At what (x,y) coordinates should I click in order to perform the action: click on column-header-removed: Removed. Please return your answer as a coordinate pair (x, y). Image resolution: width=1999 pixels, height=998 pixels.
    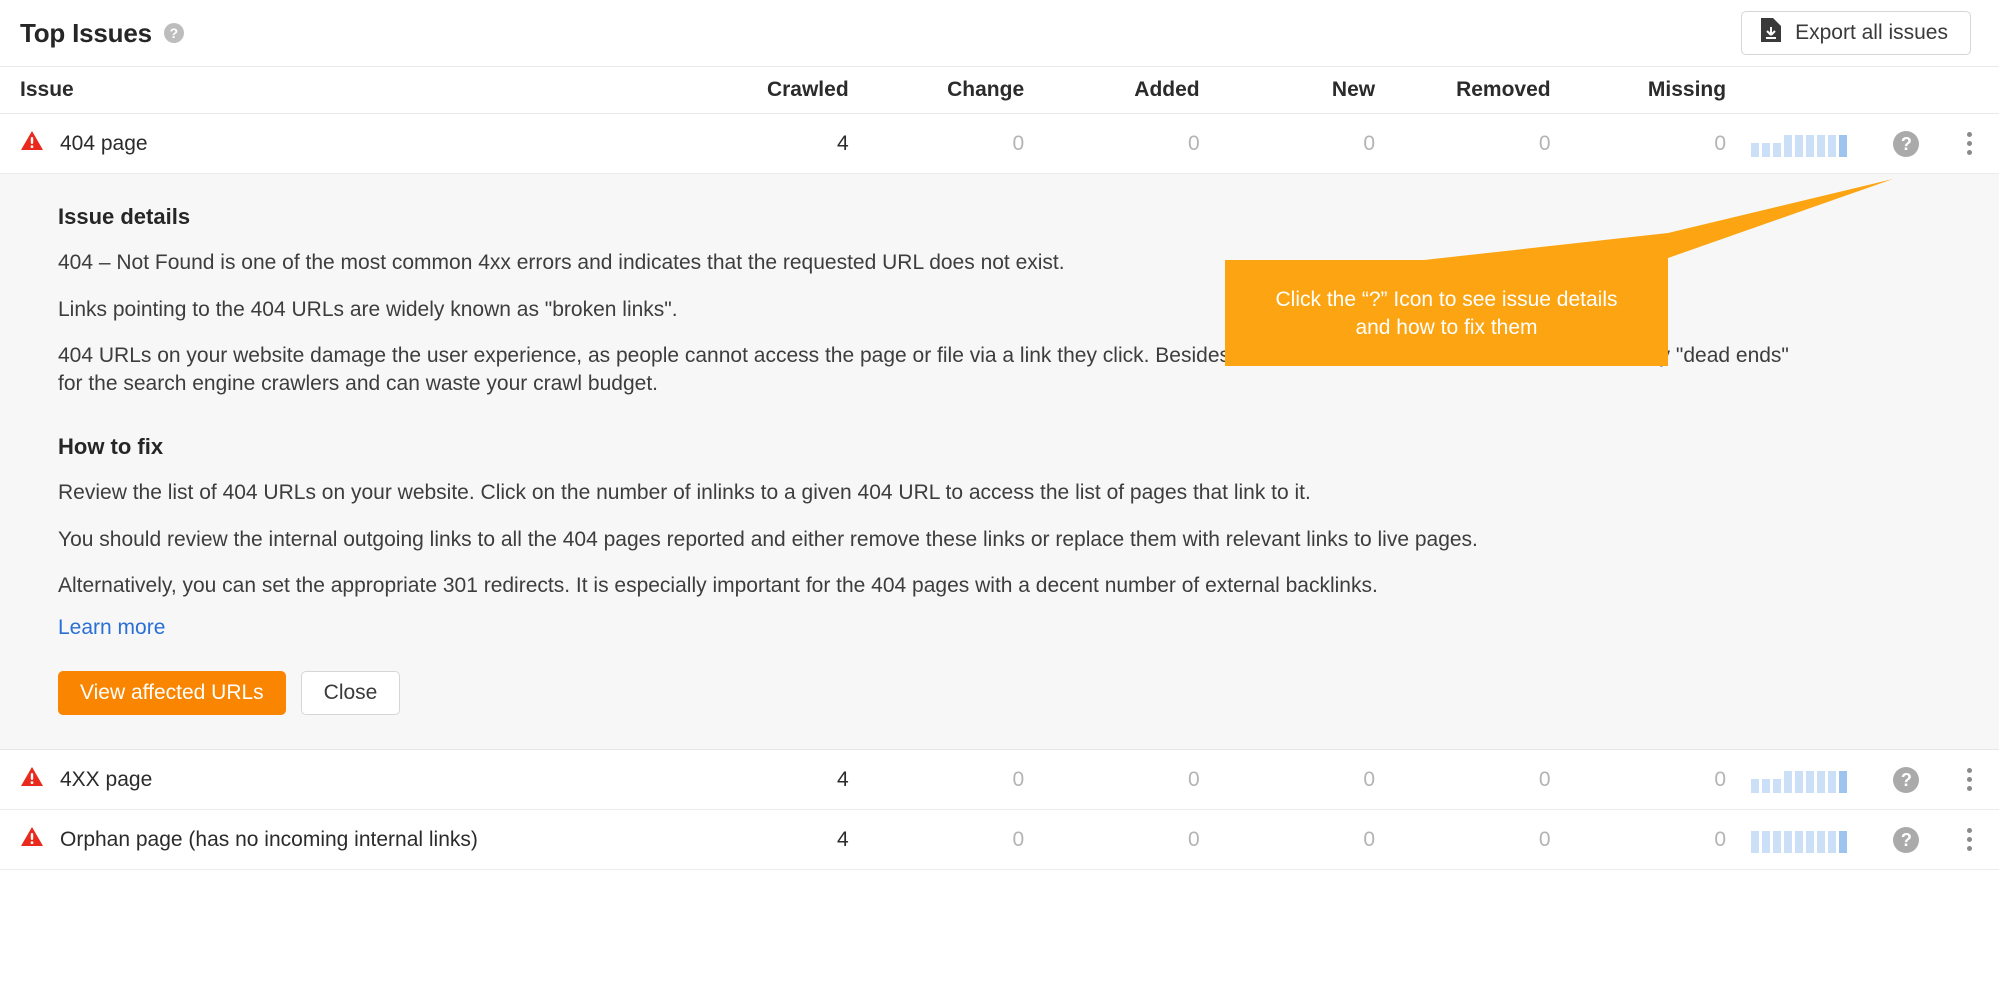
    Looking at the image, I should click on (1503, 89).